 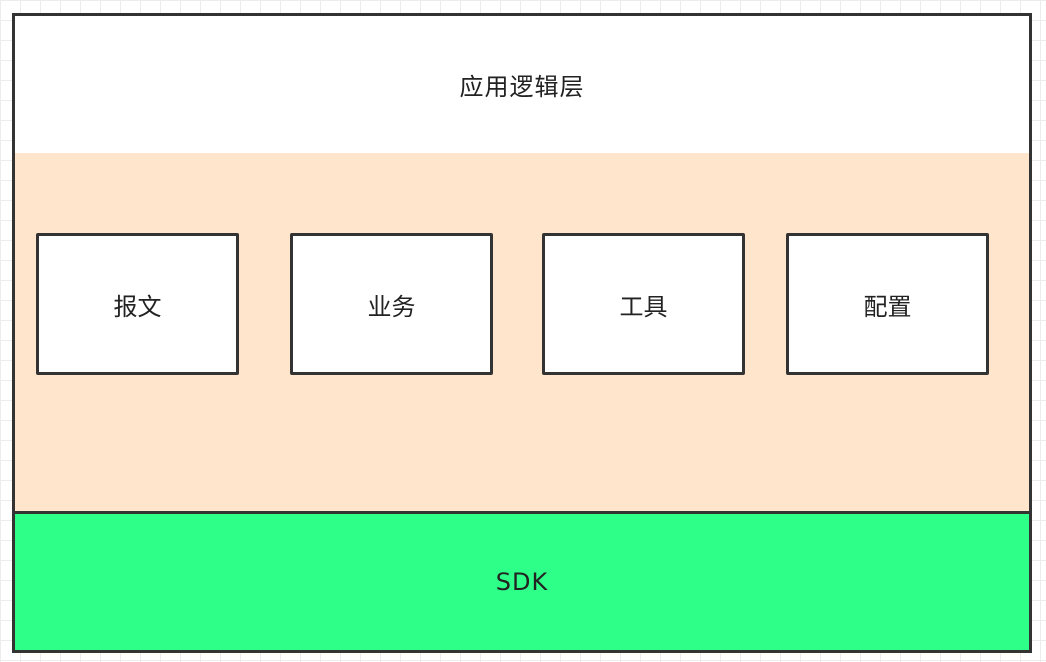 I want to click on module-label-config: 配置, so click(x=887, y=306).